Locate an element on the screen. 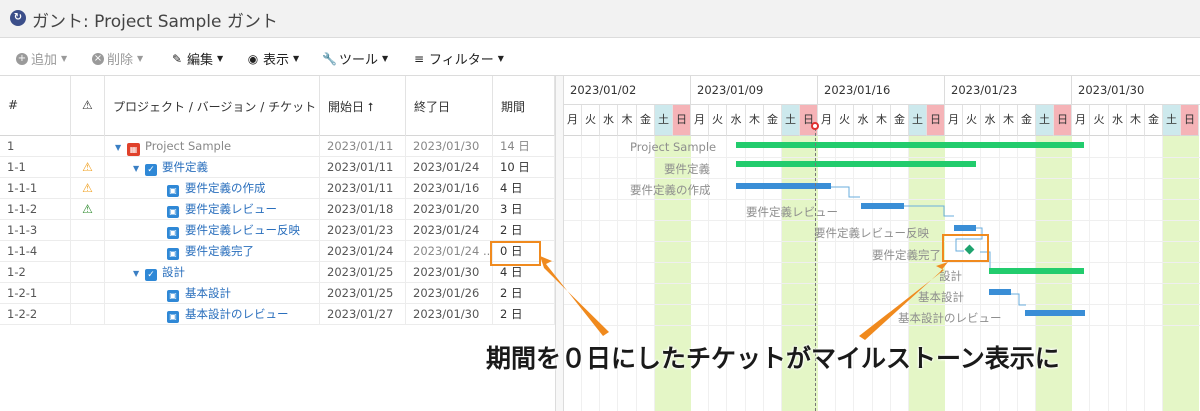 The height and width of the screenshot is (411, 1200). annotation-caption: 期間を０日にしたチケットがマイルストーン表示に is located at coordinates (773, 358).